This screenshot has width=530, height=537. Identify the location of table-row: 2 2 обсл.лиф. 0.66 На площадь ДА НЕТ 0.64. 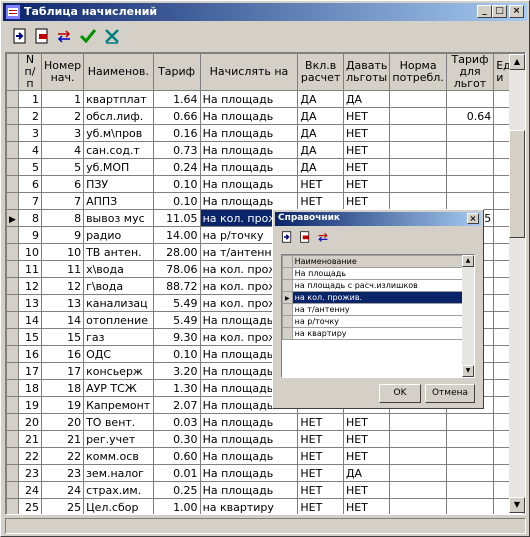
(265, 116).